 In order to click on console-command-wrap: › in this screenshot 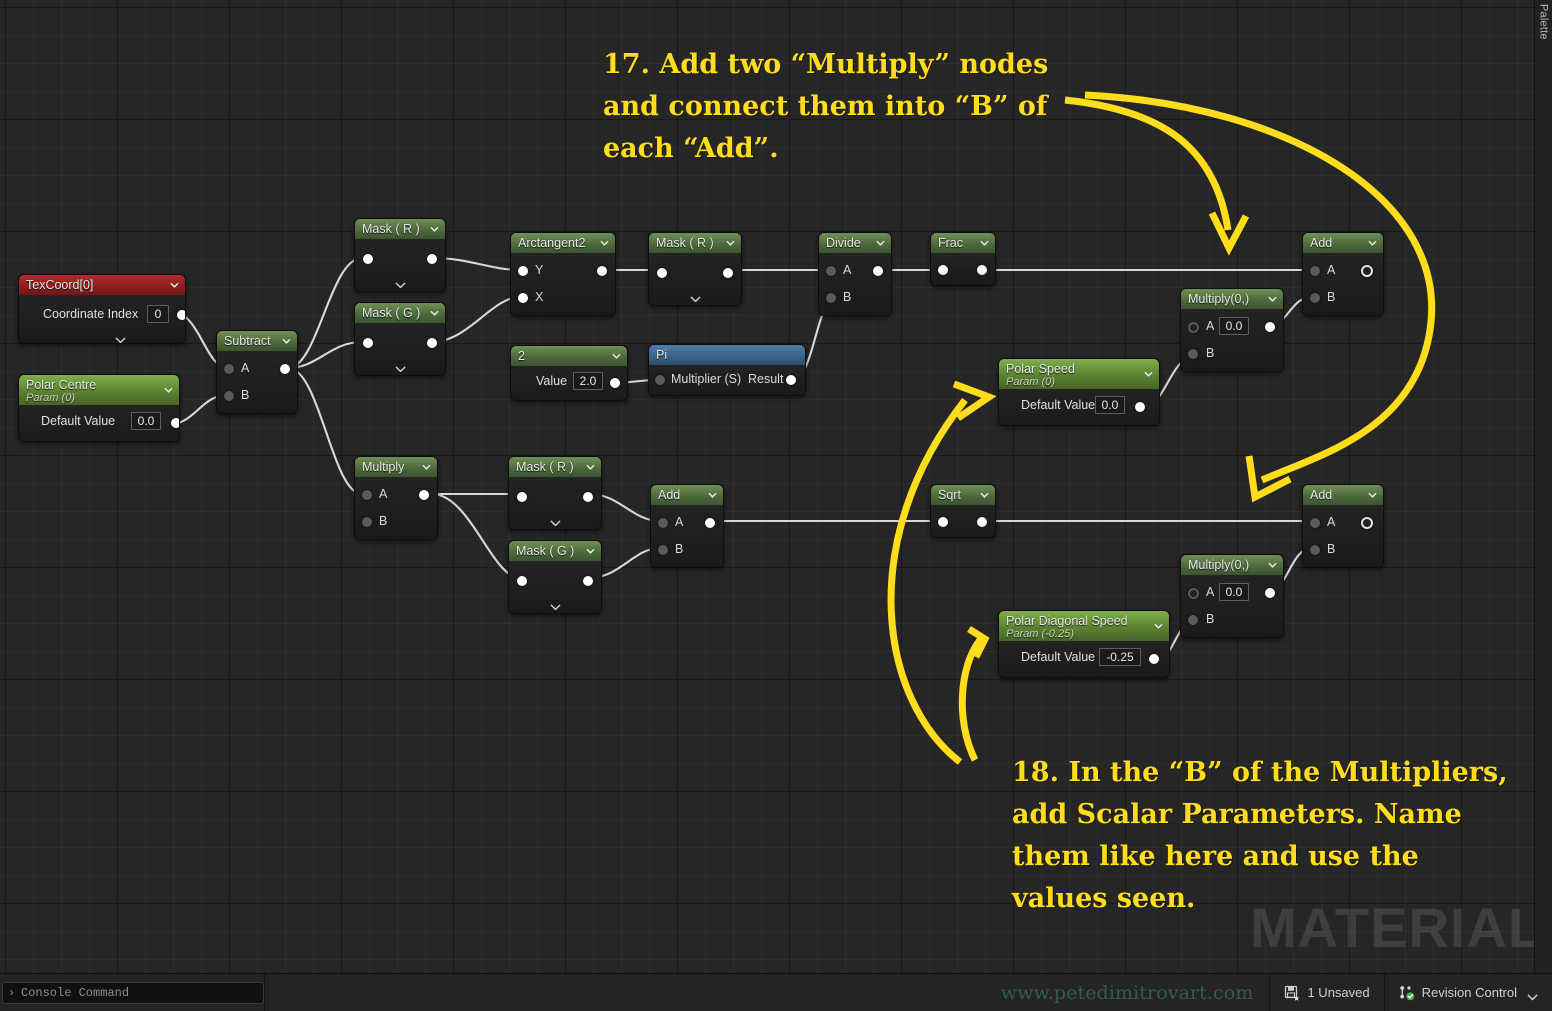, I will do `click(133, 992)`.